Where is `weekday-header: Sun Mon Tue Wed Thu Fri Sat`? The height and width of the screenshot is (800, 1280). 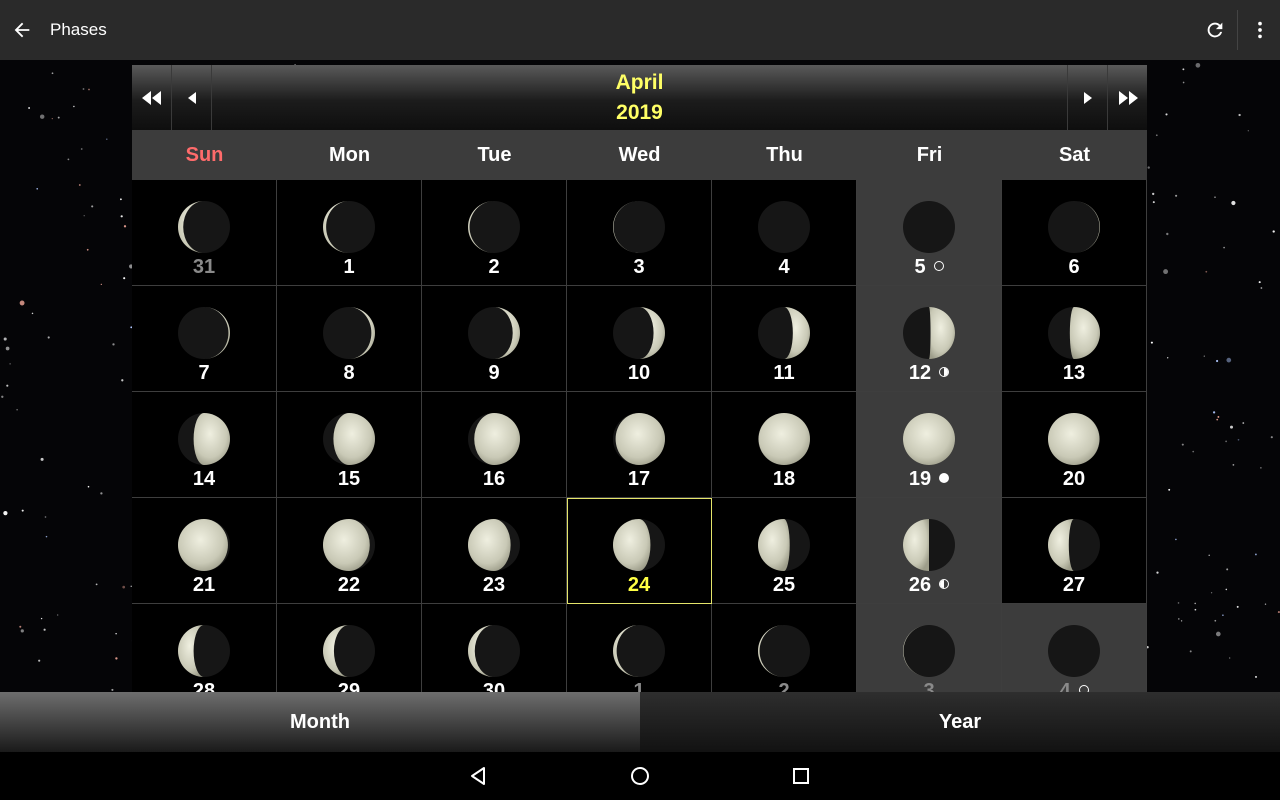
weekday-header: Sun Mon Tue Wed Thu Fri Sat is located at coordinates (639, 155).